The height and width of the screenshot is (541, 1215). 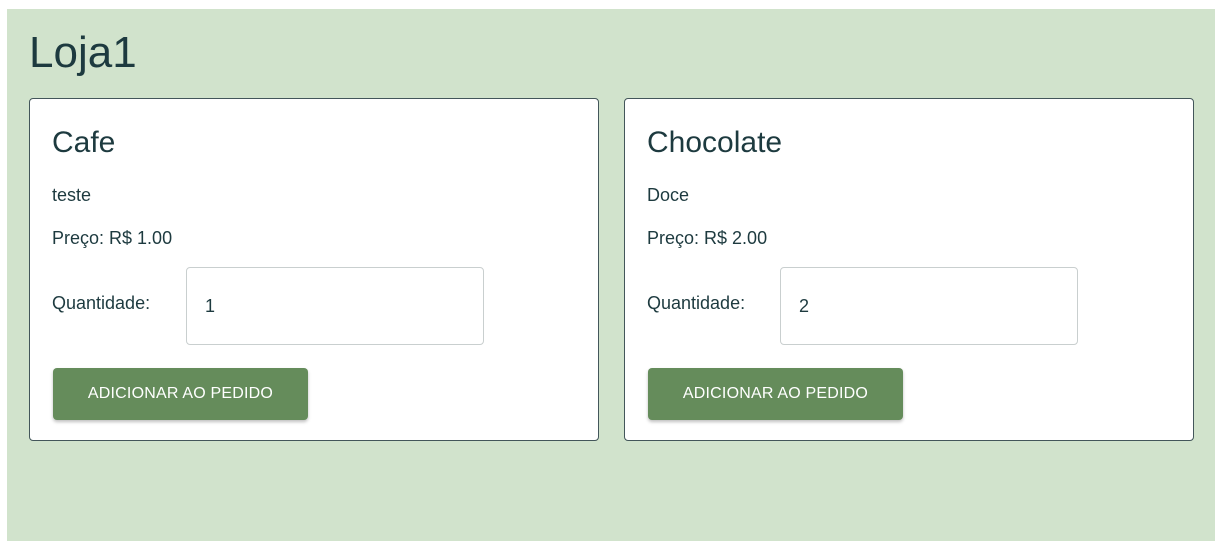 What do you see at coordinates (715, 142) in the screenshot?
I see `product-name: Chocolate` at bounding box center [715, 142].